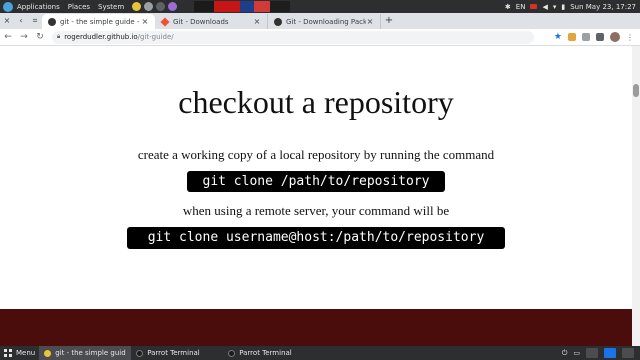 This screenshot has height=360, width=640. Describe the element at coordinates (636, 327) in the screenshot. I see `scrollbar-track` at that location.